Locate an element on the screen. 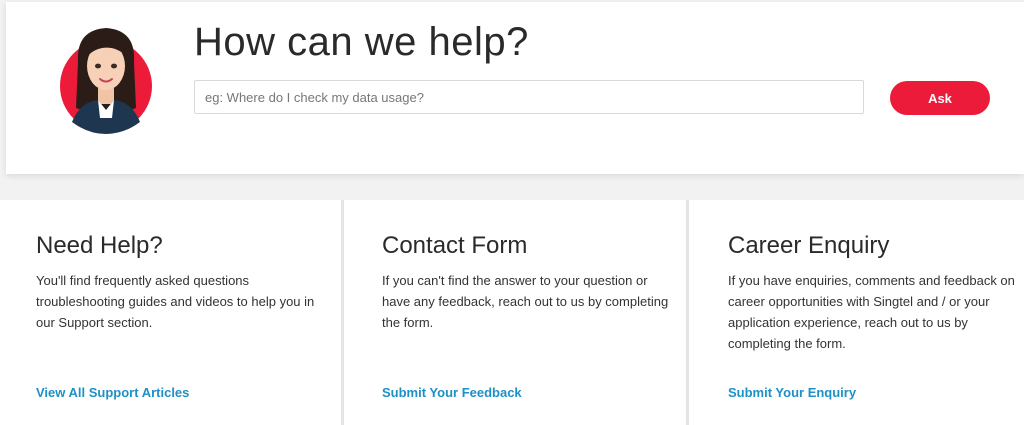 The height and width of the screenshot is (425, 1024). view-support-articles-link: View All Support Articles is located at coordinates (112, 392).